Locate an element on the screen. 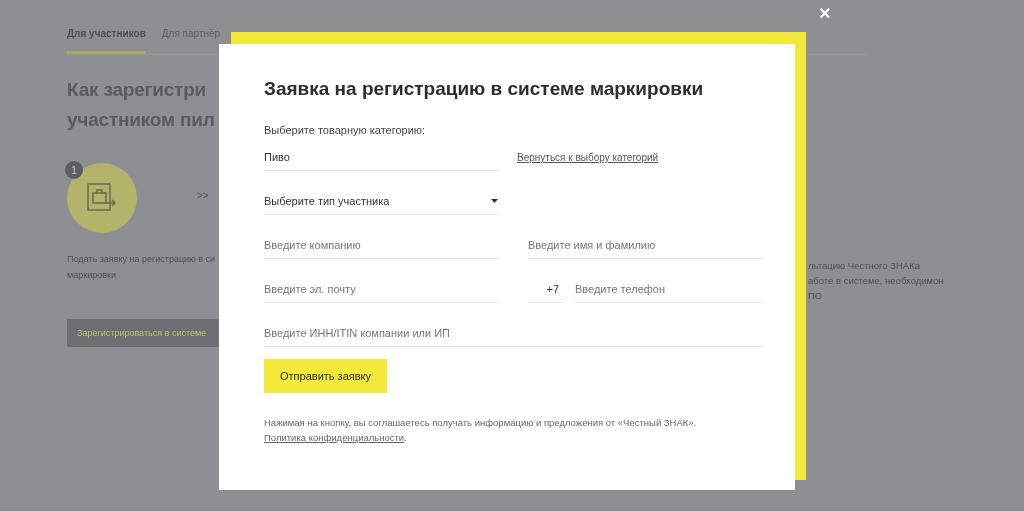  consent-text: Нажимая на кнопку, вы соглашаетесь получать информацию и предложения от «Честный ЗНАК». Политика конфиденциальности. is located at coordinates (481, 430).